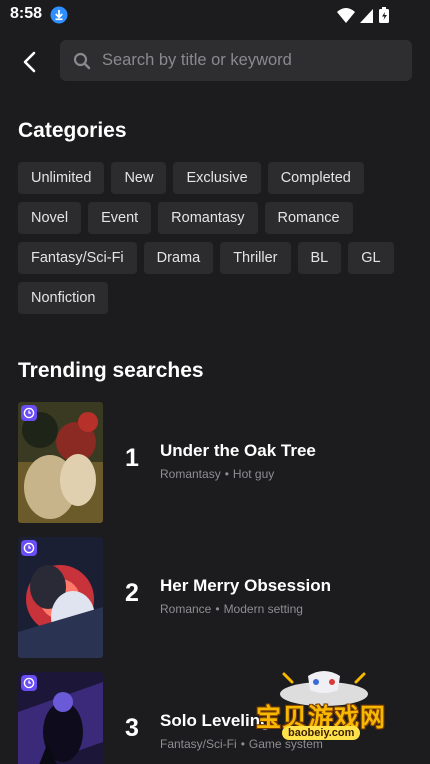 This screenshot has width=430, height=764. I want to click on search-icon, so click(82, 60).